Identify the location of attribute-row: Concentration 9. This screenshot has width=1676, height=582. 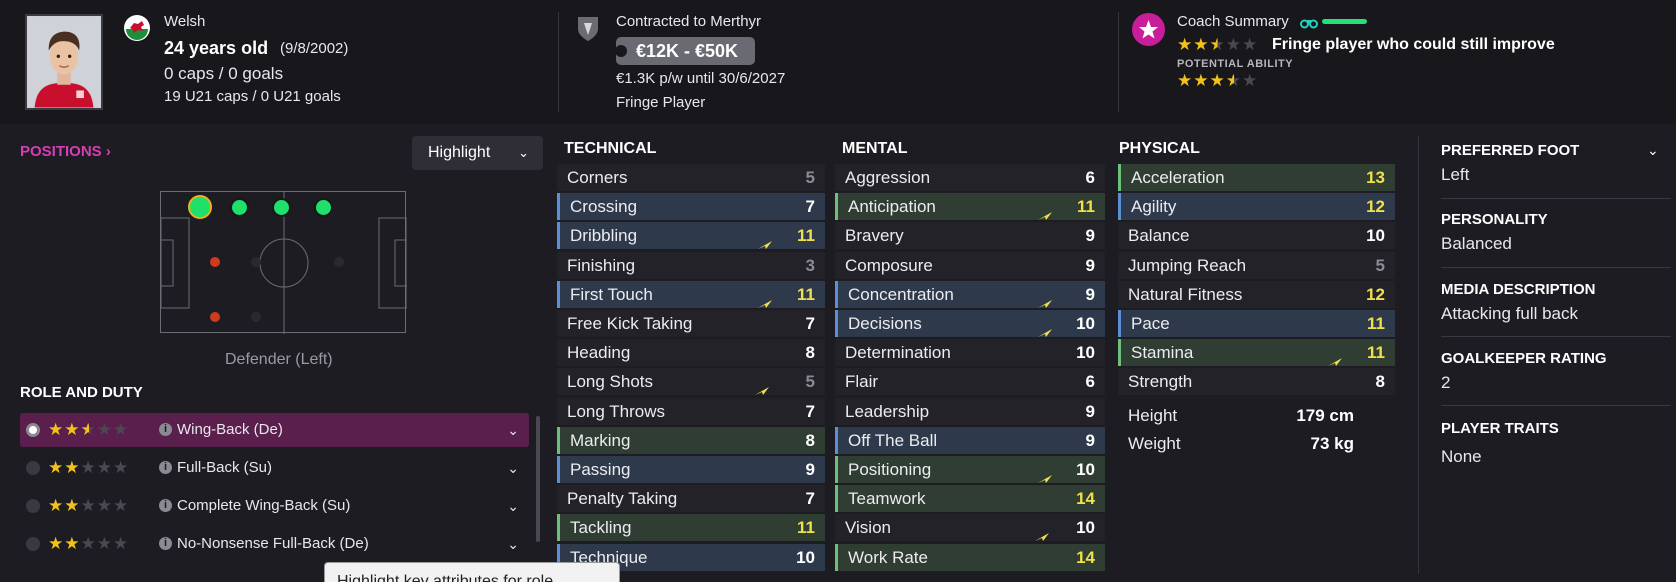
(970, 294).